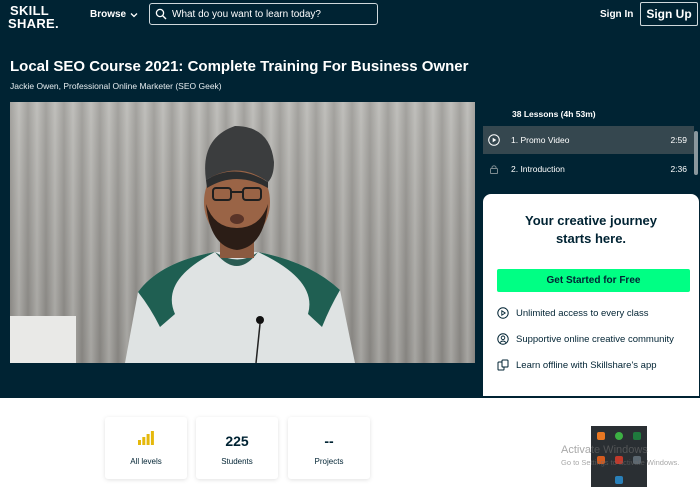 The image size is (700, 487). I want to click on feature-community: Supportive online creative community, so click(585, 339).